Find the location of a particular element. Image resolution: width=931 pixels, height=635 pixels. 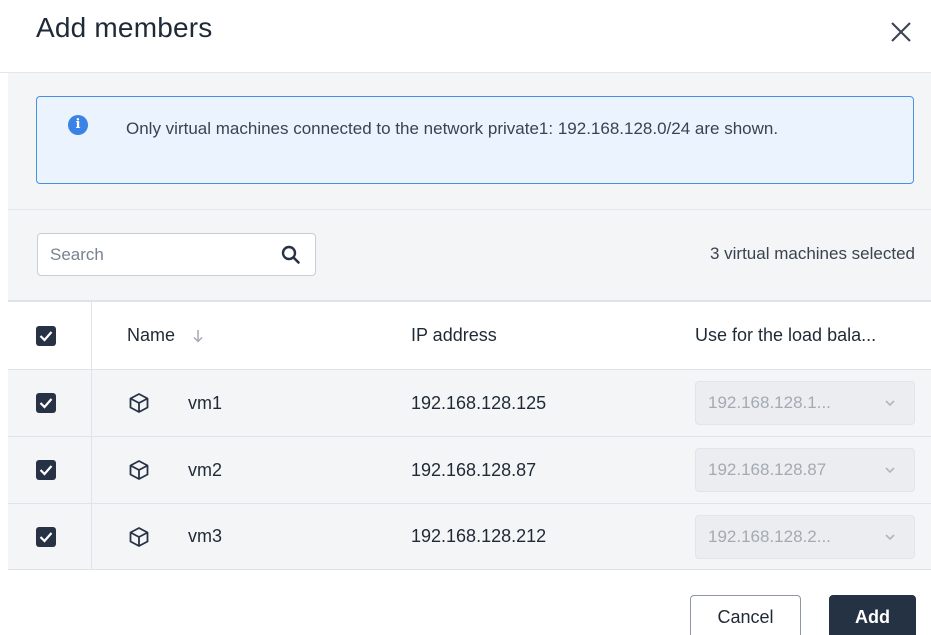

selected-count: 3 virtual machines selected is located at coordinates (812, 253).